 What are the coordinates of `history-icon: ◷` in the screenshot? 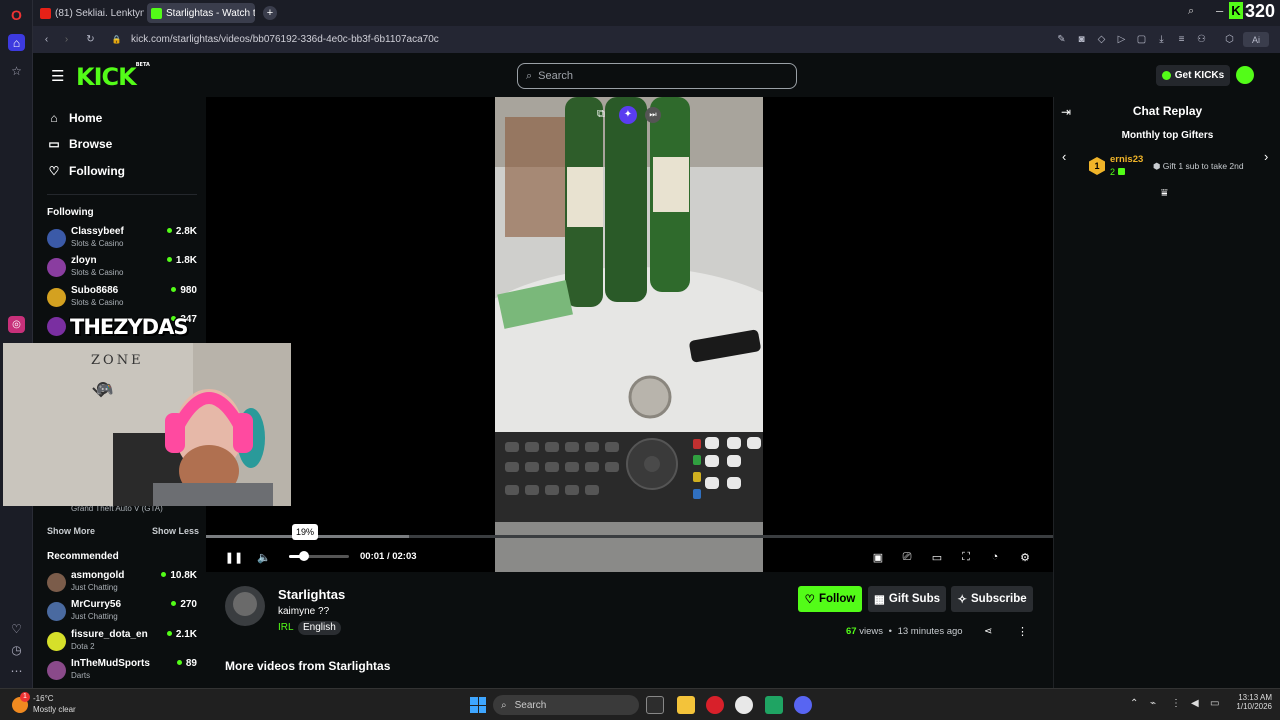 It's located at (16, 649).